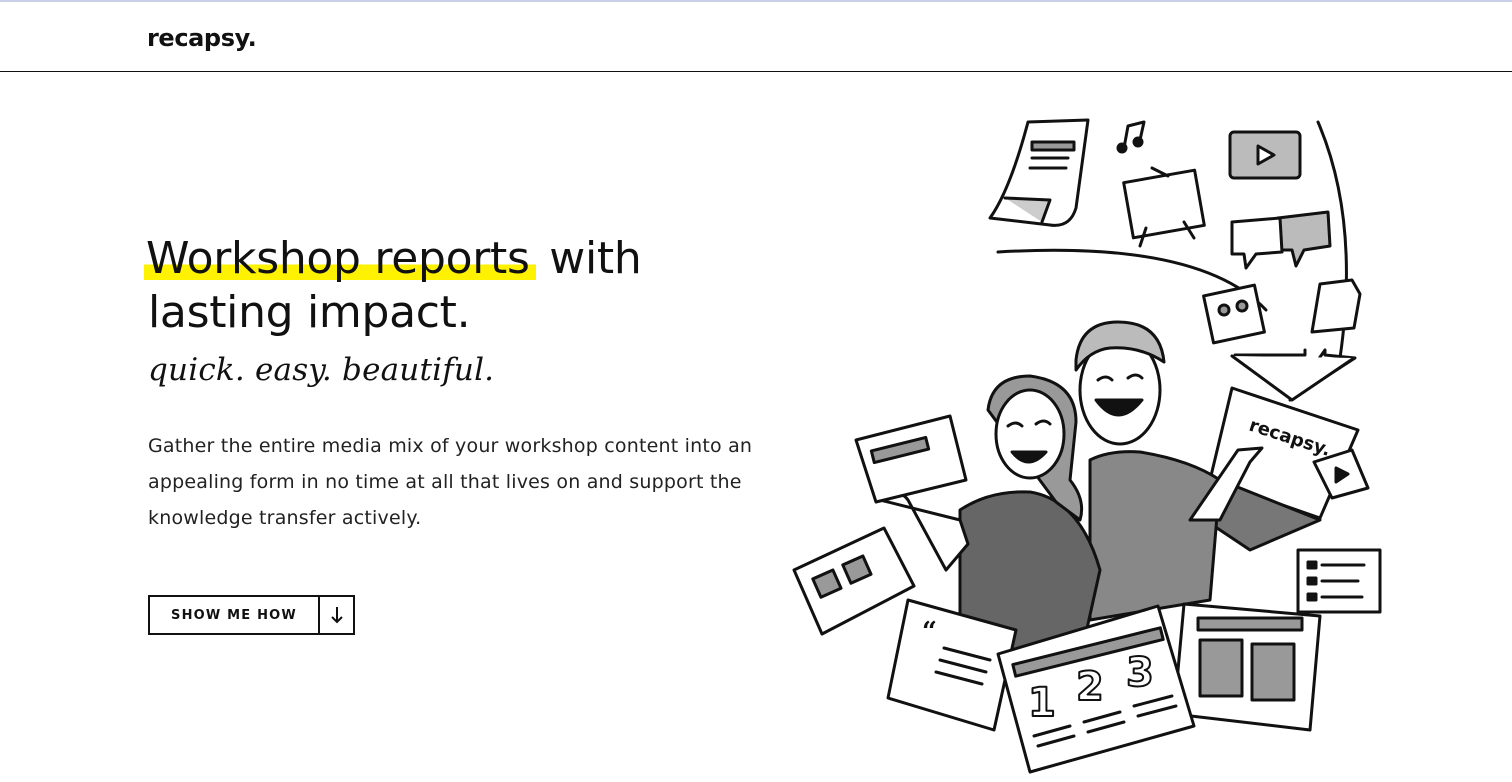 Image resolution: width=1512 pixels, height=782 pixels. I want to click on music-note-icon, so click(1131, 137).